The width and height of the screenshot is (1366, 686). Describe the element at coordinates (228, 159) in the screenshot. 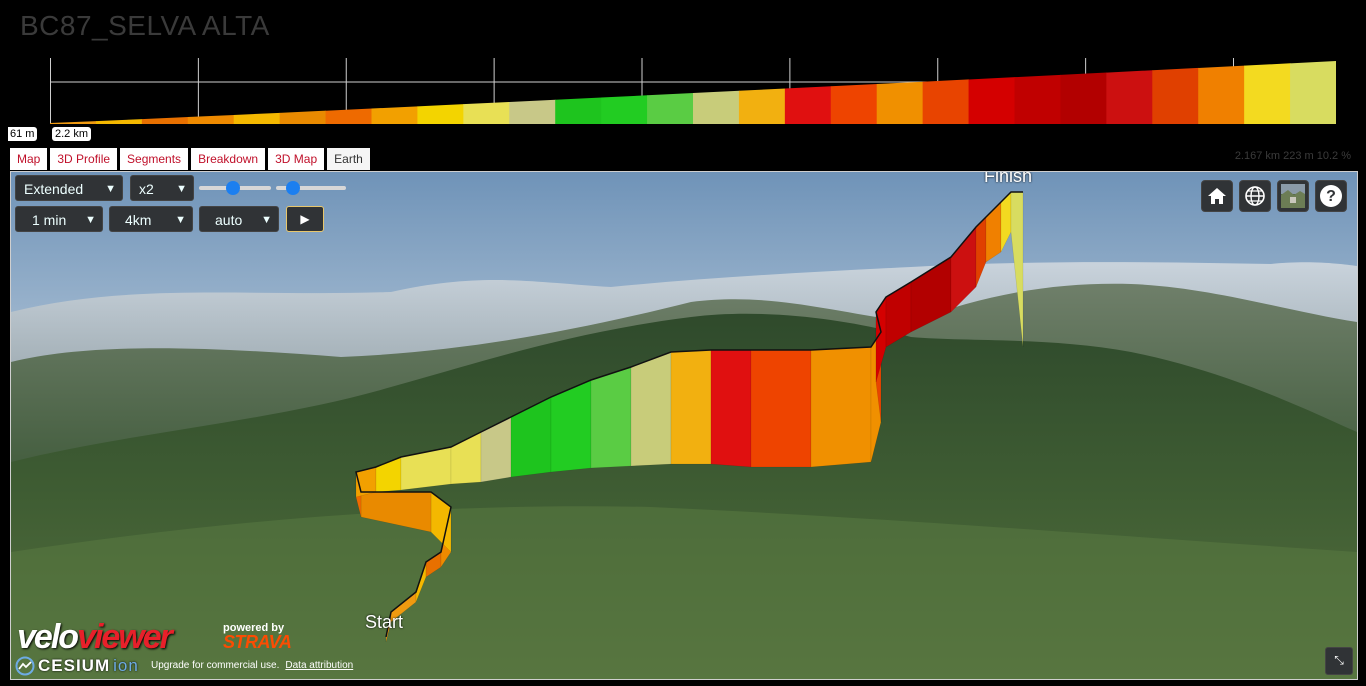

I see `tab-breakdown: Breakdown` at that location.